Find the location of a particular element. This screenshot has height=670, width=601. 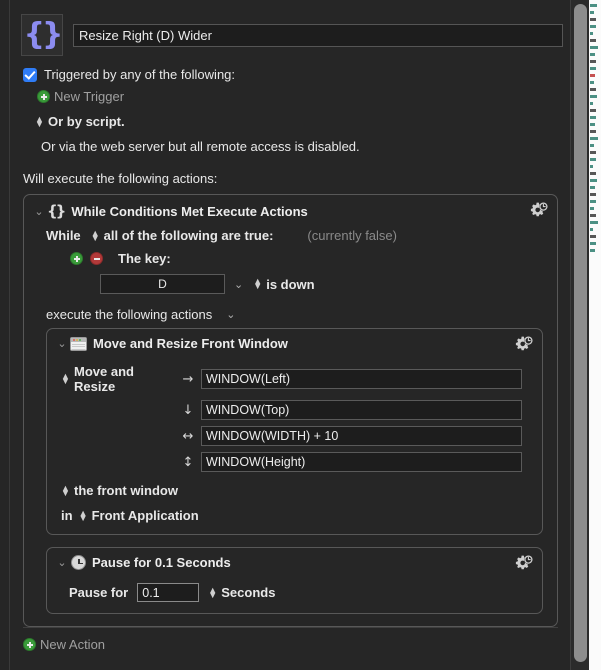

pause-units-stepper-icon: ▲ ▼ is located at coordinates (212, 592).